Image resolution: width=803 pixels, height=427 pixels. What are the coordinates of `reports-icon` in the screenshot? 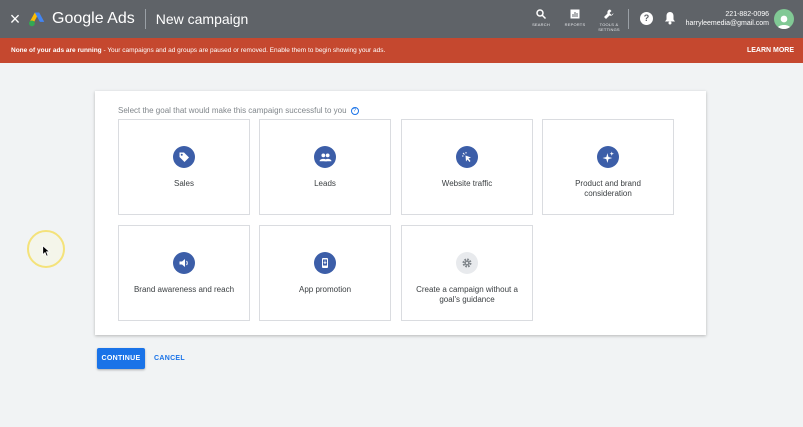 It's located at (575, 14).